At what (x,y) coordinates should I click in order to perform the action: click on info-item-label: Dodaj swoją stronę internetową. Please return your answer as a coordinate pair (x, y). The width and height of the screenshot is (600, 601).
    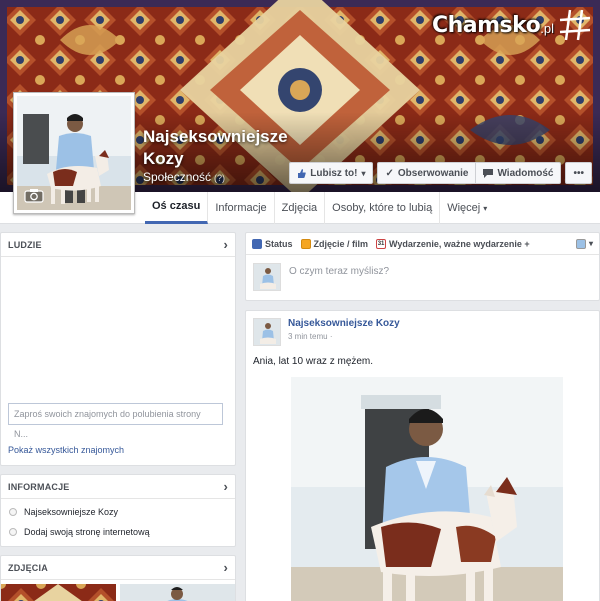
    Looking at the image, I should click on (87, 532).